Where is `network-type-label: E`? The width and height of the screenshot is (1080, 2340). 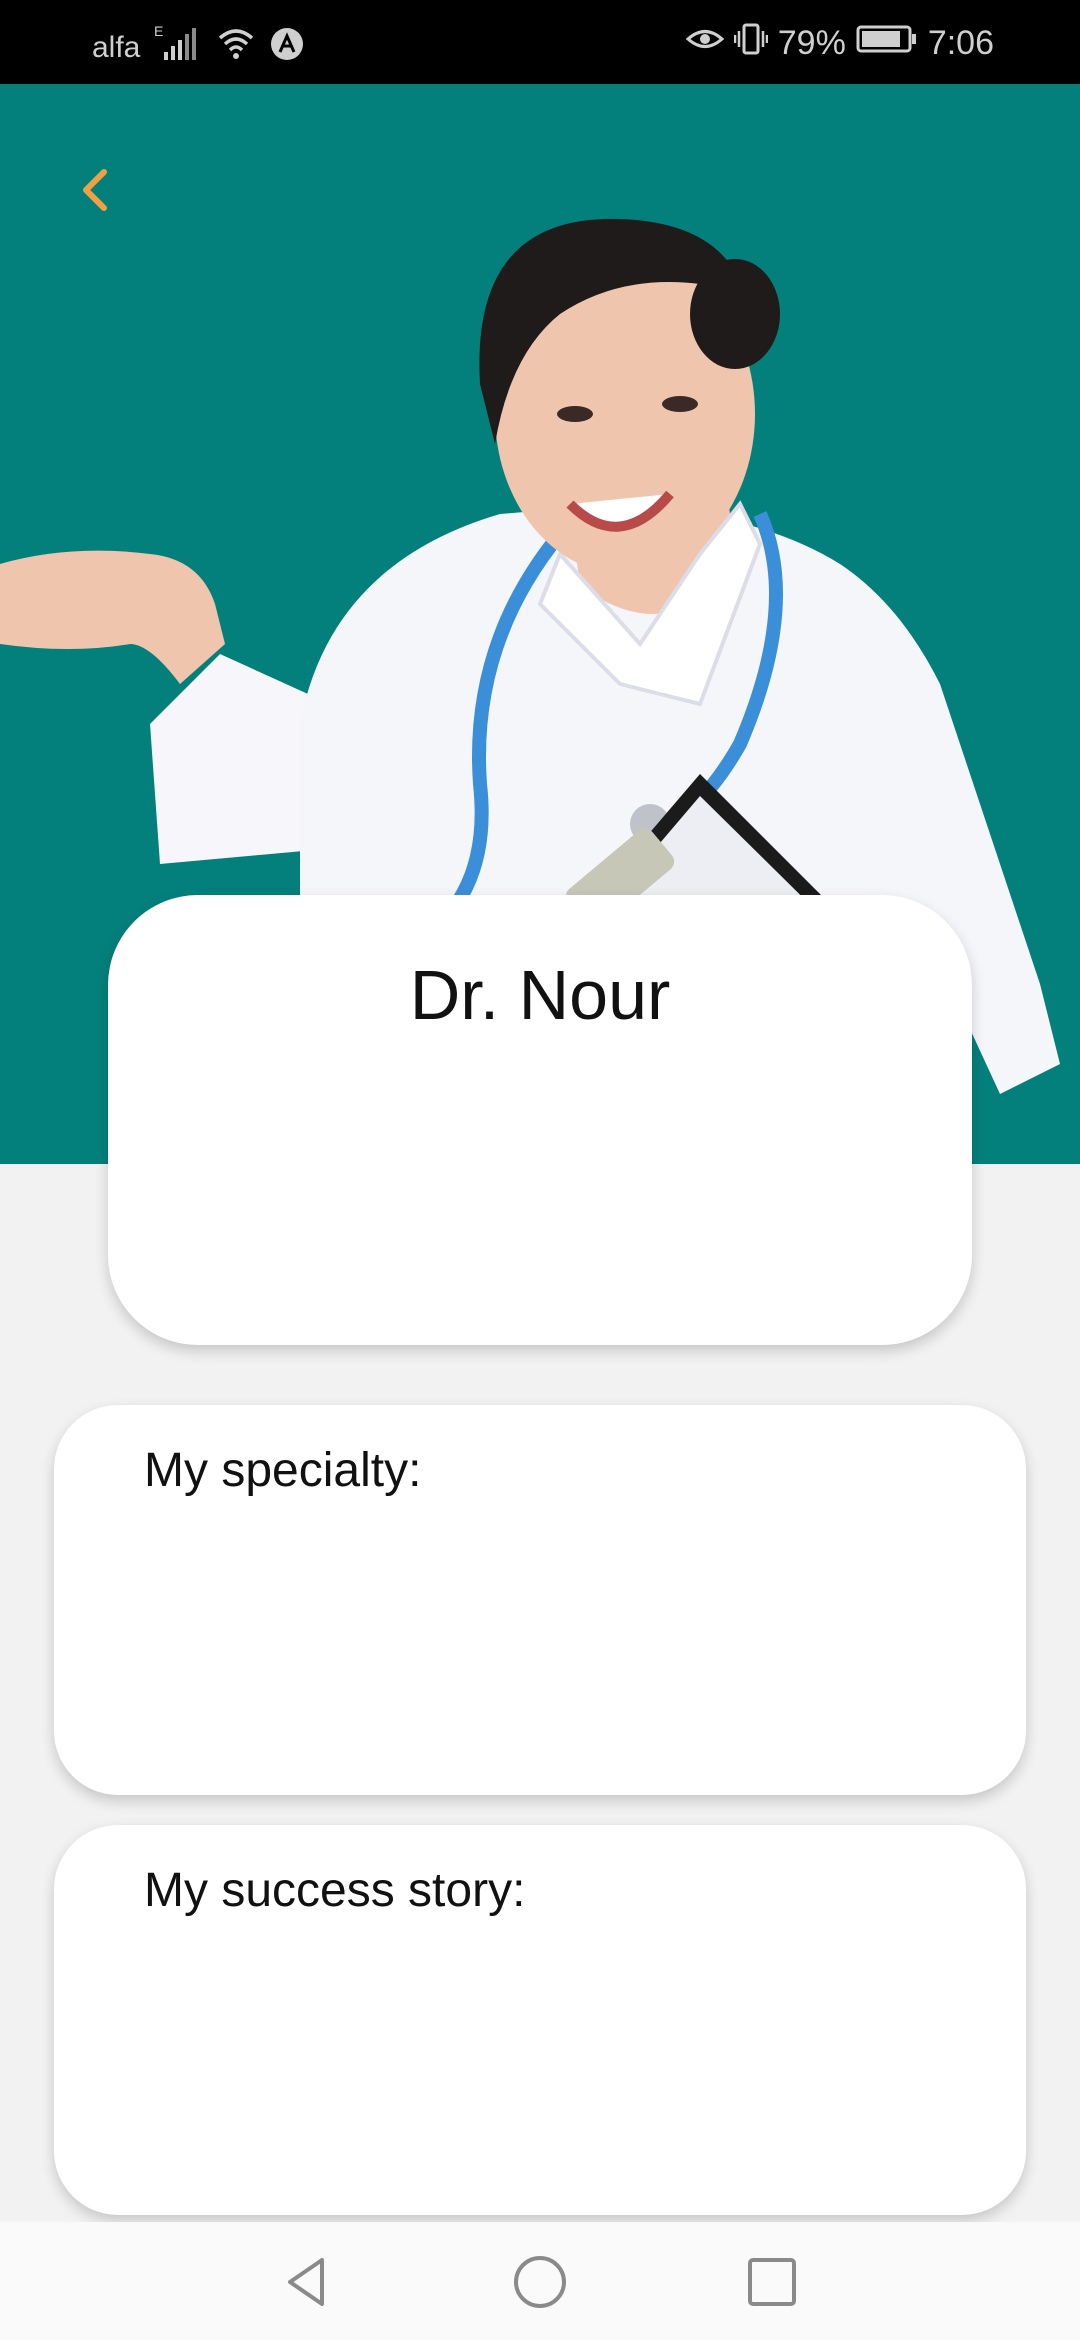 network-type-label: E is located at coordinates (158, 31).